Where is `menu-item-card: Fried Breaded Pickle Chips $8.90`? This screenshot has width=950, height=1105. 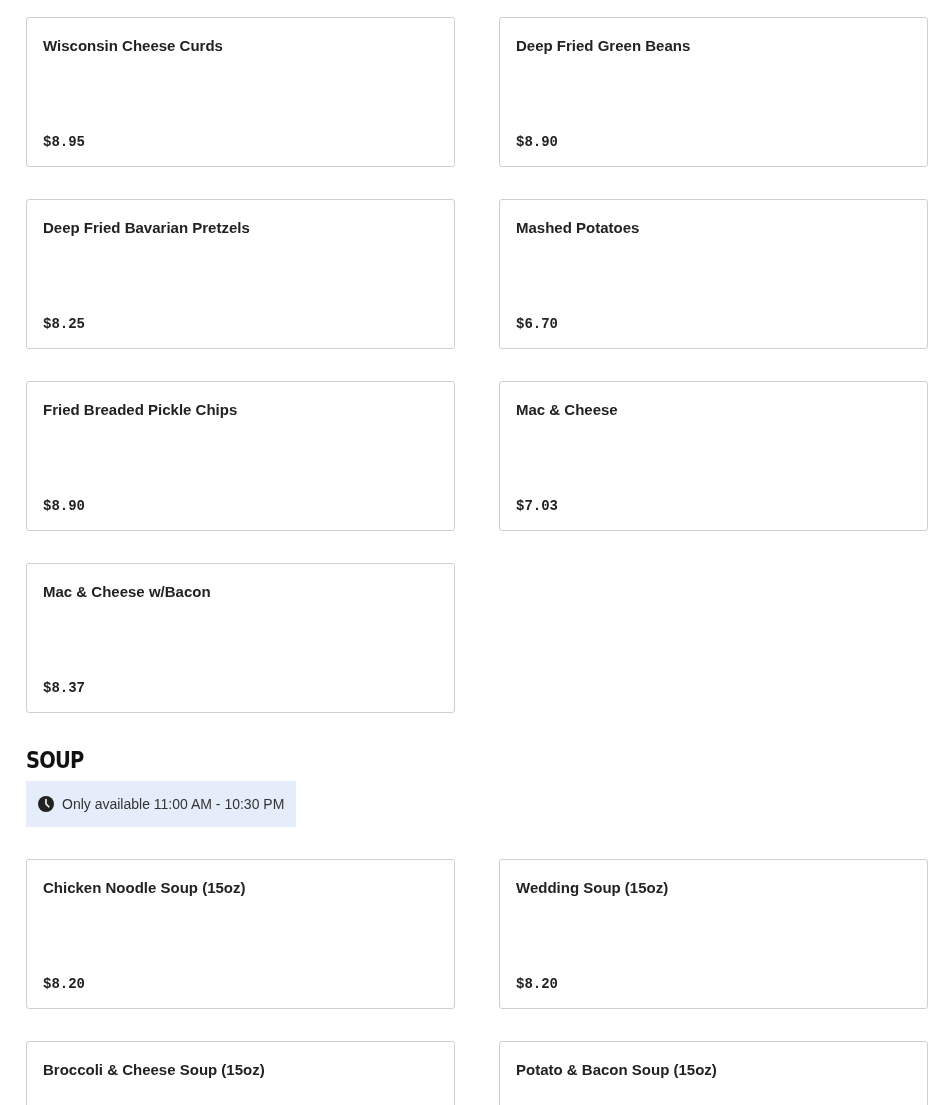 menu-item-card: Fried Breaded Pickle Chips $8.90 is located at coordinates (240, 456).